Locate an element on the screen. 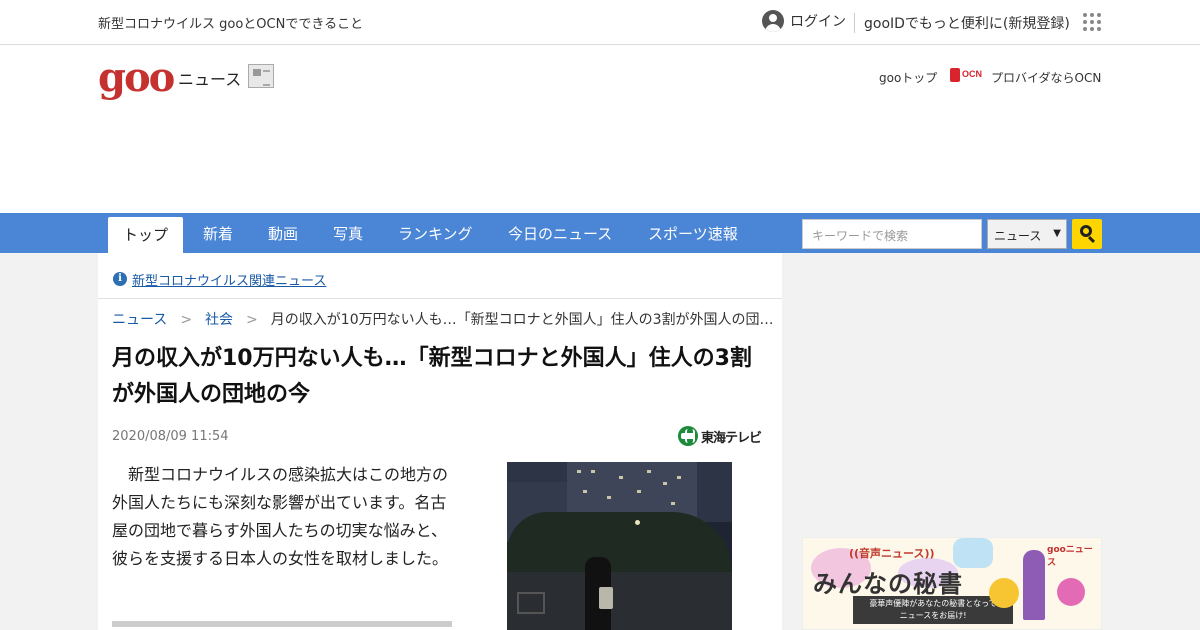 This screenshot has height=630, width=1200. ad-brand: gooニュース is located at coordinates (1070, 556).